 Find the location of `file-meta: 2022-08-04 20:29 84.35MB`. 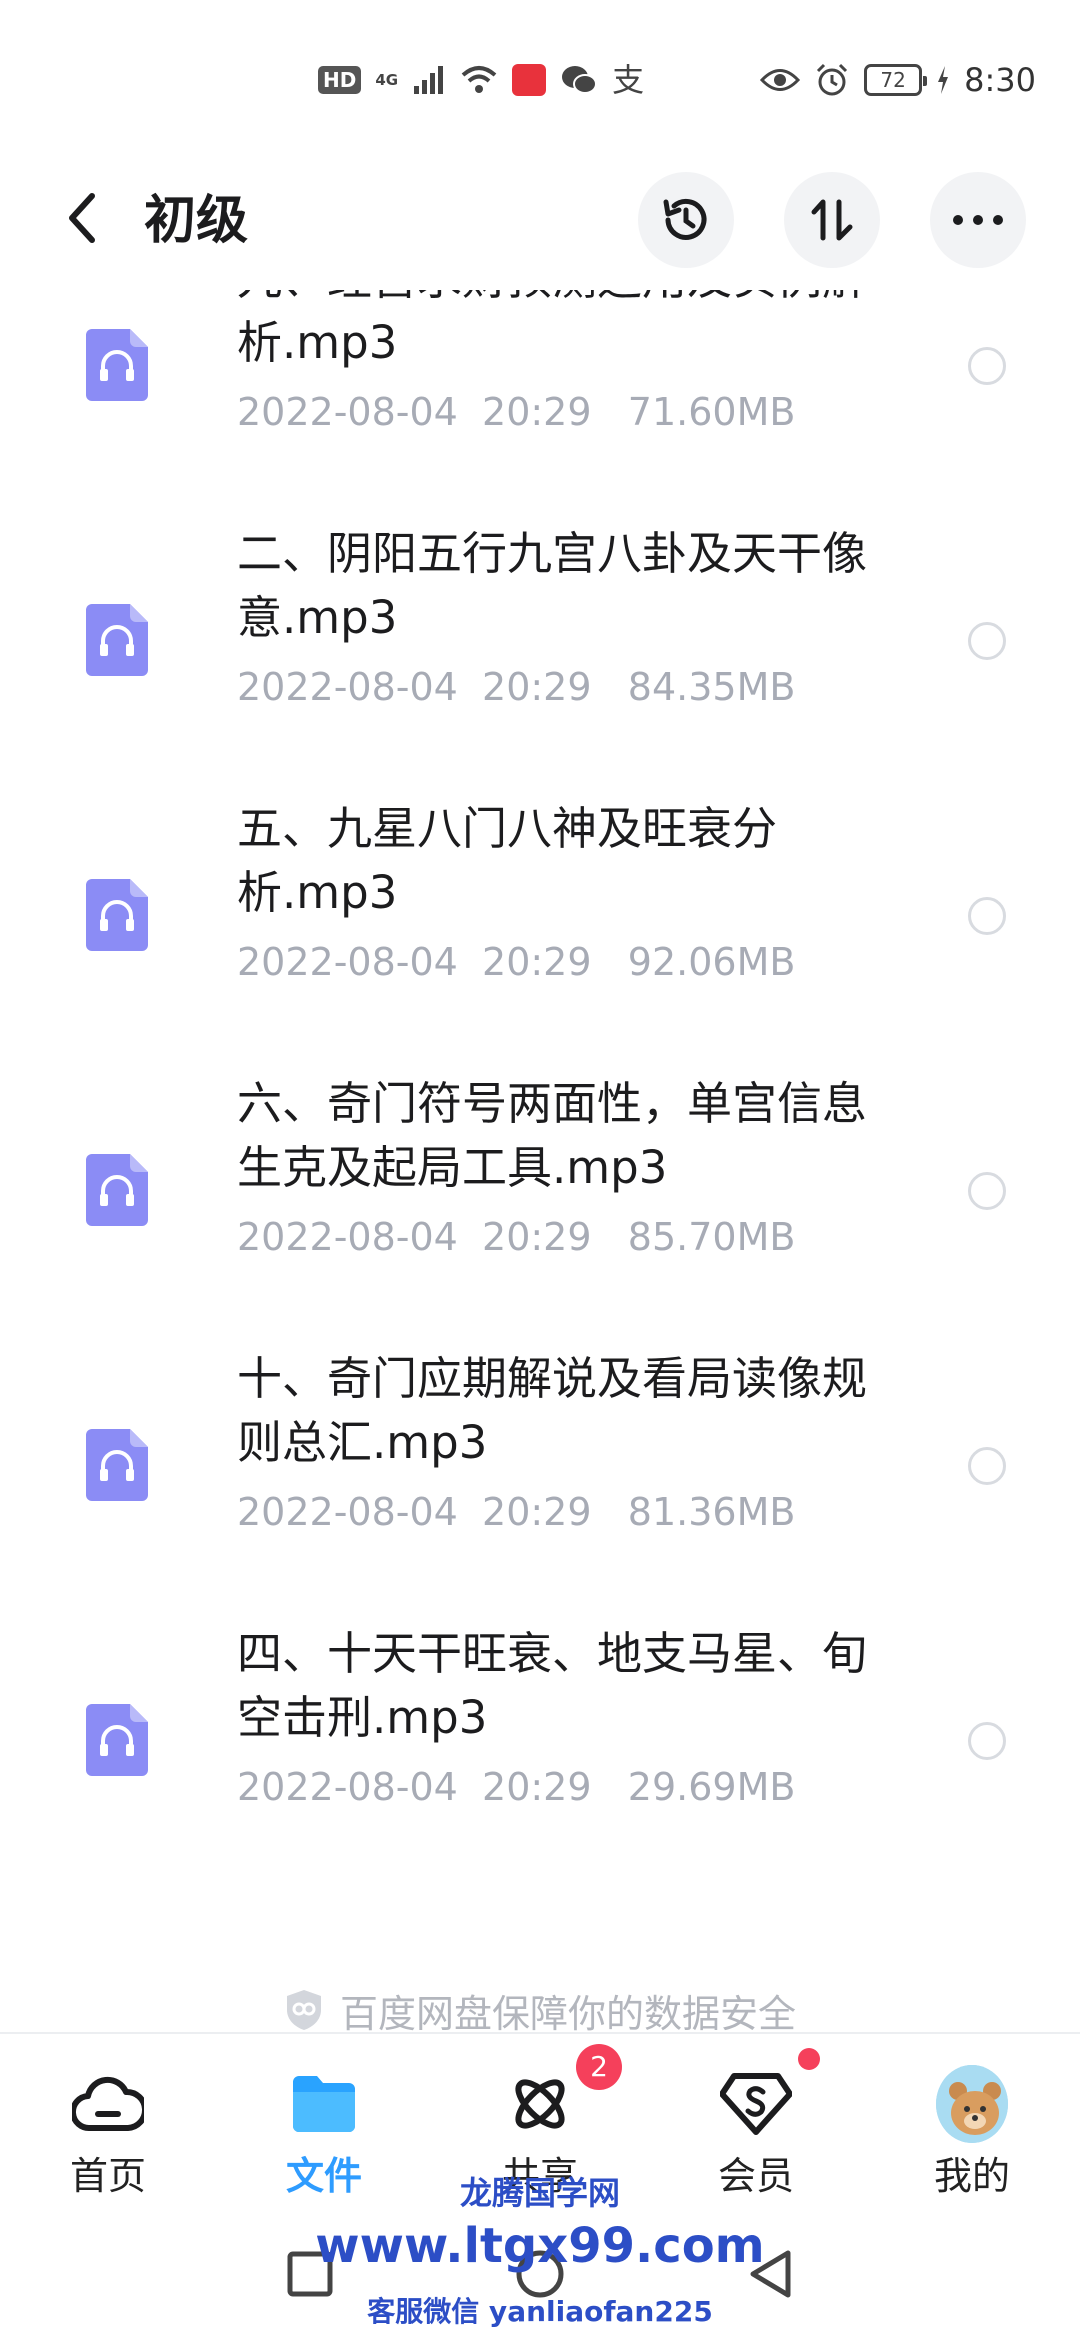

file-meta: 2022-08-04 20:29 84.35MB is located at coordinates (516, 687).